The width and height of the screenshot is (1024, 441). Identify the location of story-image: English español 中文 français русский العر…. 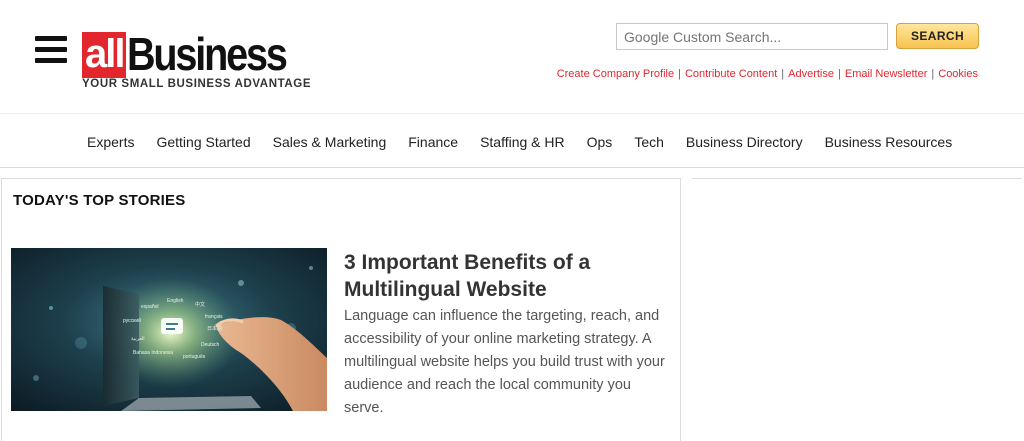
(169, 329).